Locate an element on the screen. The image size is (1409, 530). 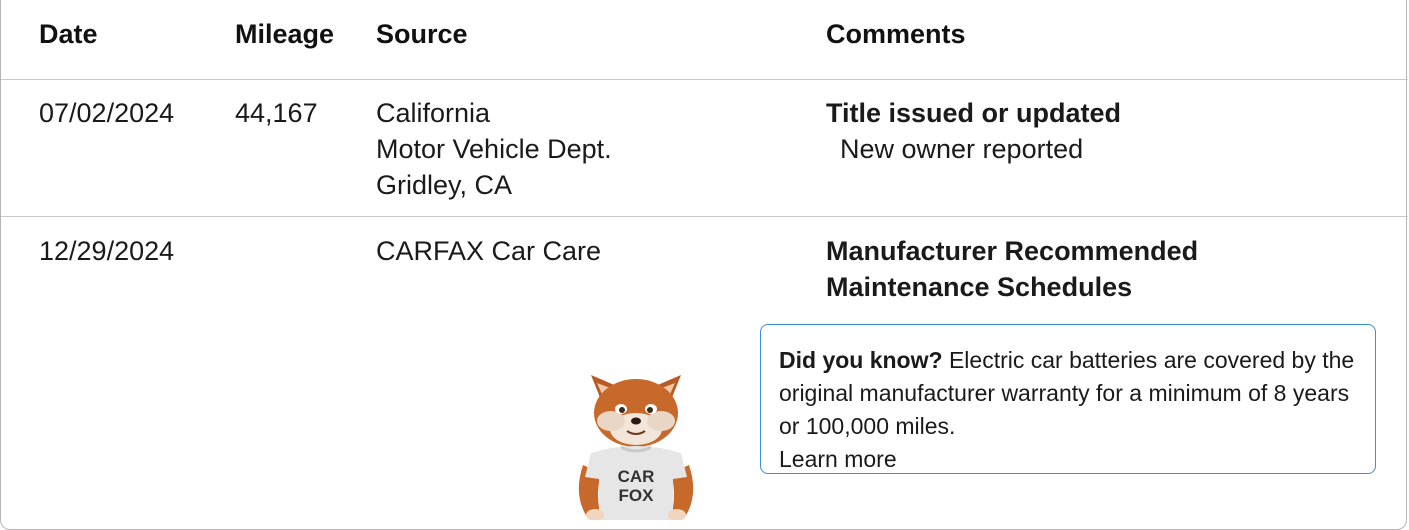
row1-comment-detail: New owner reported is located at coordinates (962, 149).